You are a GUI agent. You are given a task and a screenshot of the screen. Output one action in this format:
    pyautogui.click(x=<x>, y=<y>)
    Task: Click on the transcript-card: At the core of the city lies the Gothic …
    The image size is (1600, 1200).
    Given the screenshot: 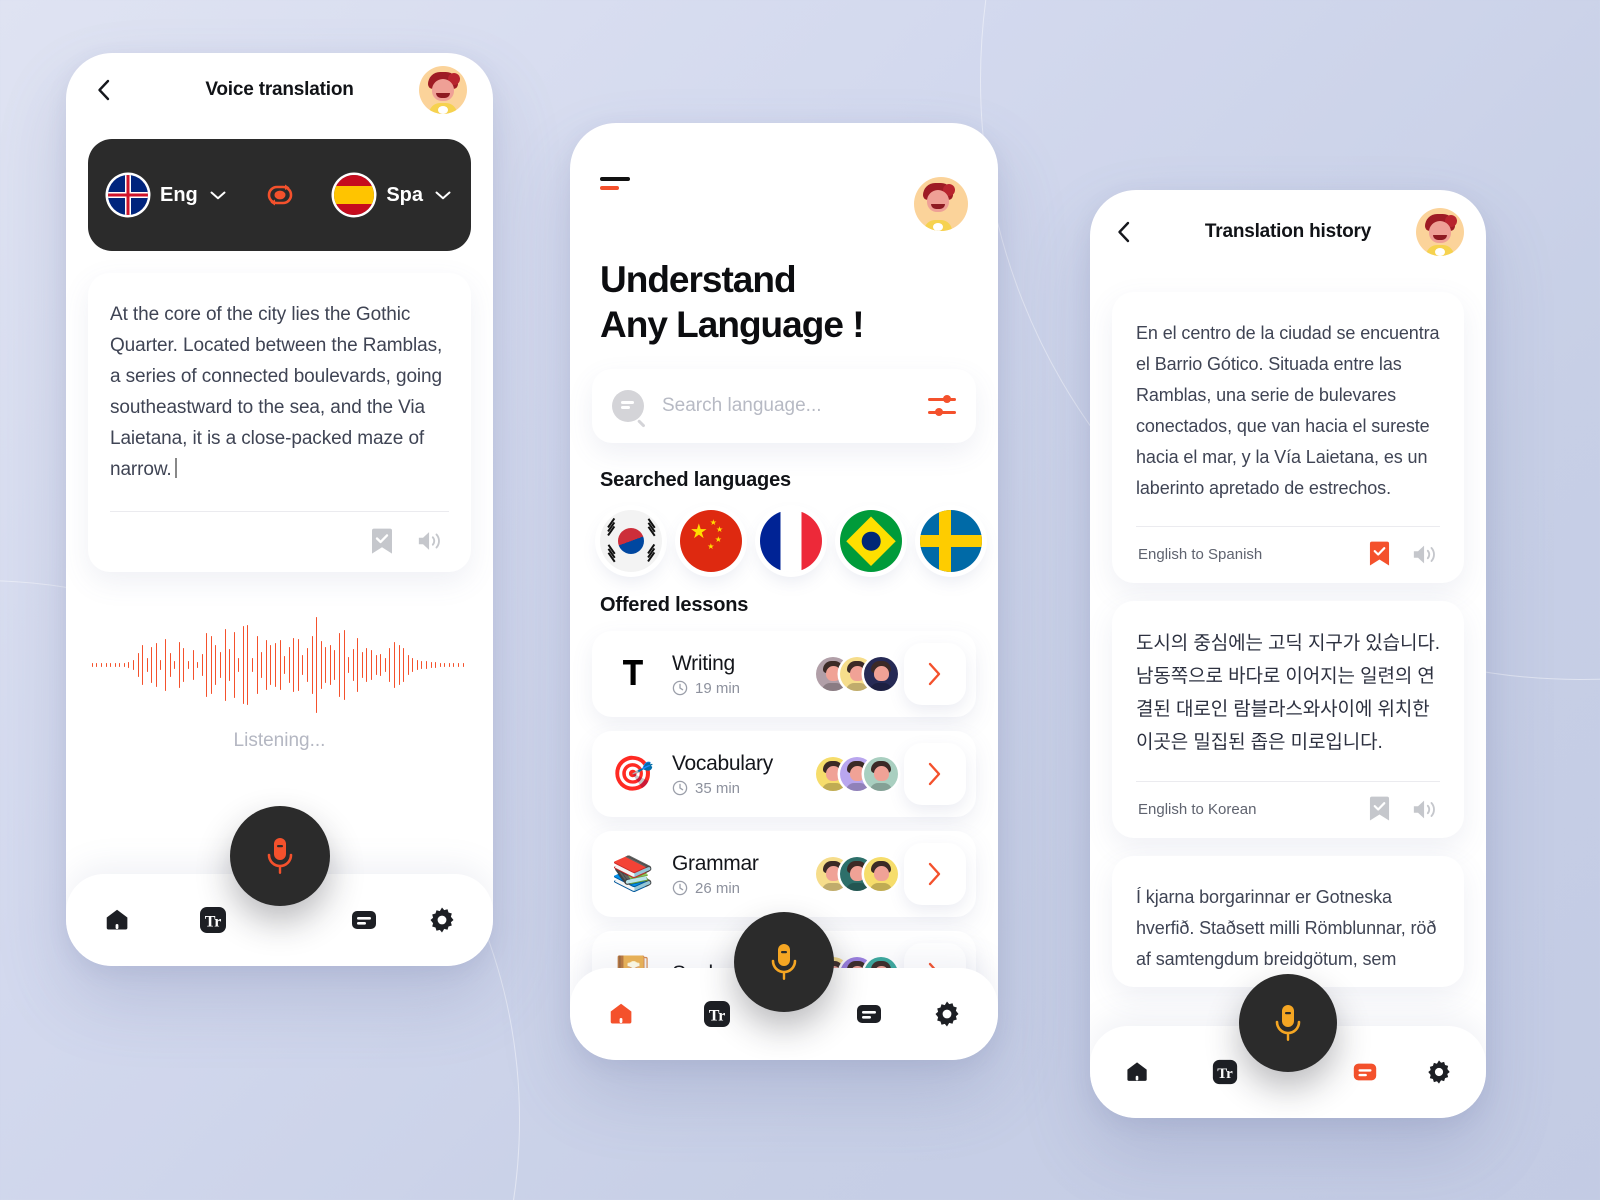 What is the action you would take?
    pyautogui.click(x=279, y=422)
    